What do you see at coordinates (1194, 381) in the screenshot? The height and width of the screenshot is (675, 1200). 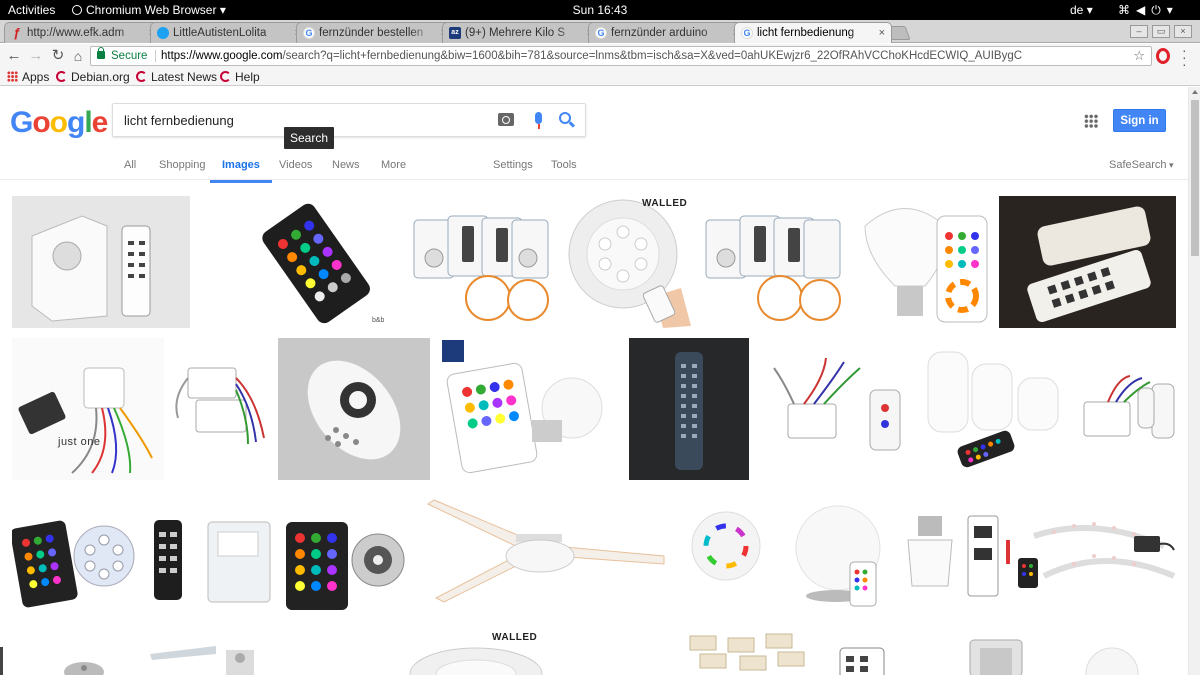 I see `vertical-scrollbar` at bounding box center [1194, 381].